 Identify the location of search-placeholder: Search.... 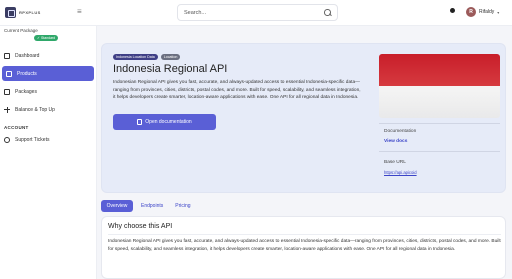
(195, 12).